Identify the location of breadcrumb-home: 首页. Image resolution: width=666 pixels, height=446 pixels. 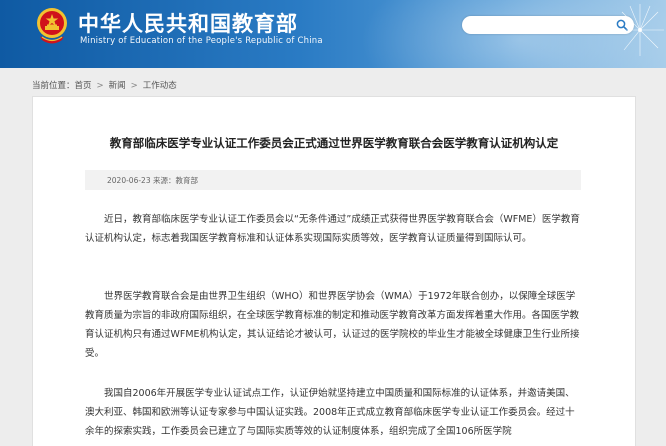
(83, 86).